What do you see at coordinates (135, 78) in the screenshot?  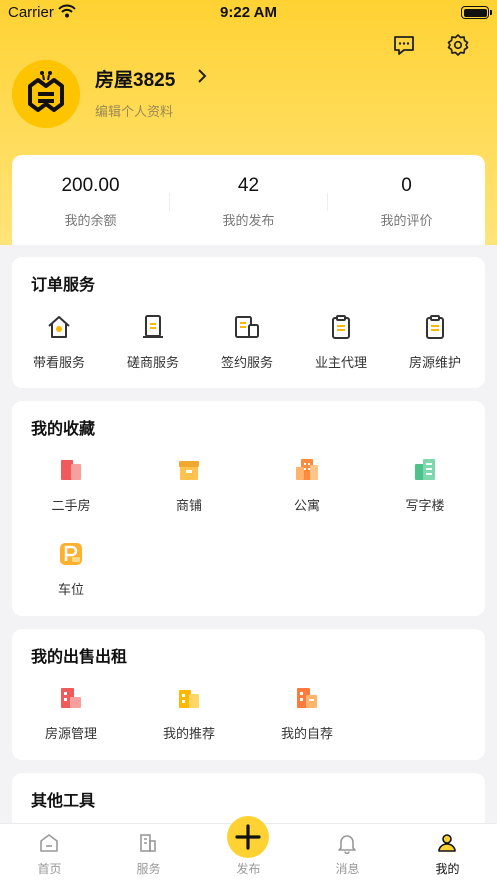 I see `profile-name: 房屋3825` at bounding box center [135, 78].